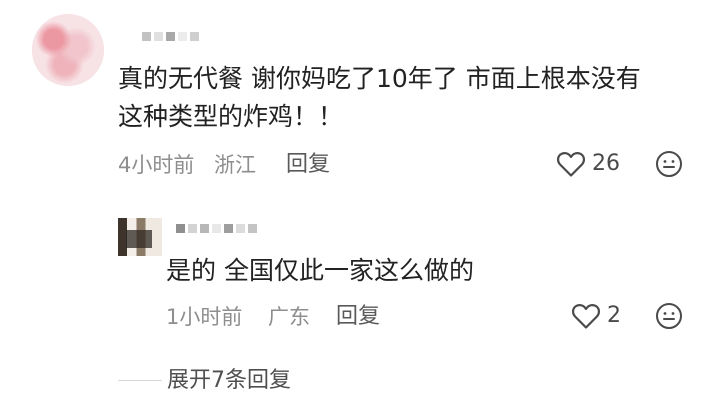 This screenshot has height=419, width=720. Describe the element at coordinates (170, 36) in the screenshot. I see `commenter-name-mosaic` at that location.